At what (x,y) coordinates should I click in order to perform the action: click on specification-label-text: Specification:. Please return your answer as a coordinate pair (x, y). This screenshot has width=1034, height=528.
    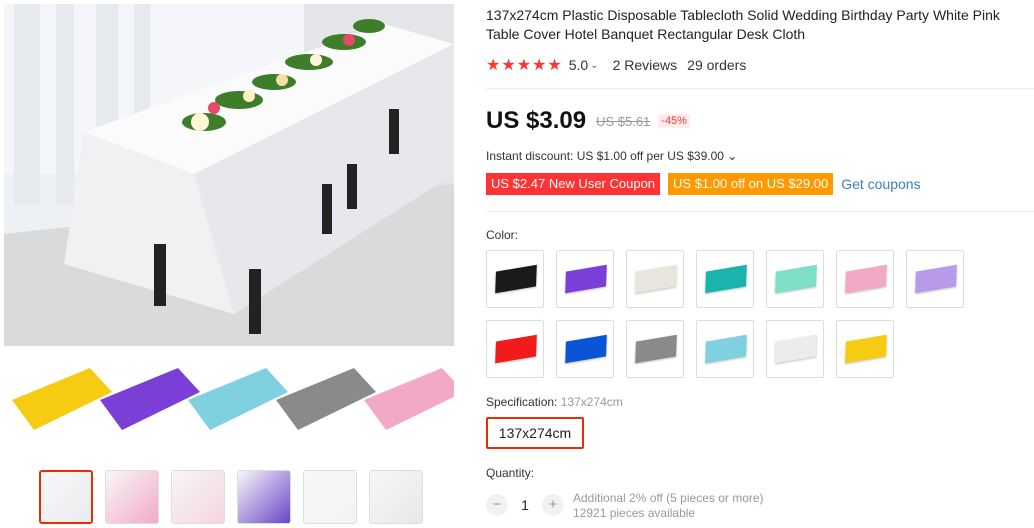
    Looking at the image, I should click on (522, 402).